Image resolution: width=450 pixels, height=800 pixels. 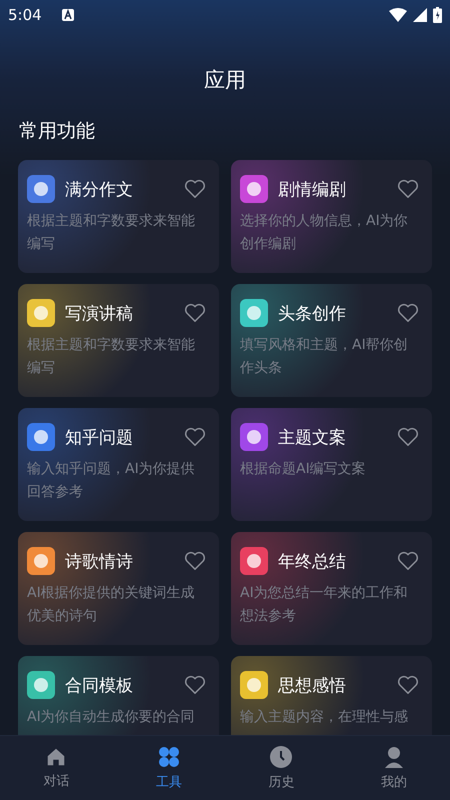 I want to click on tool-card: 头条创作 填写风格和主题，AI帮你创作头条, so click(x=331, y=340).